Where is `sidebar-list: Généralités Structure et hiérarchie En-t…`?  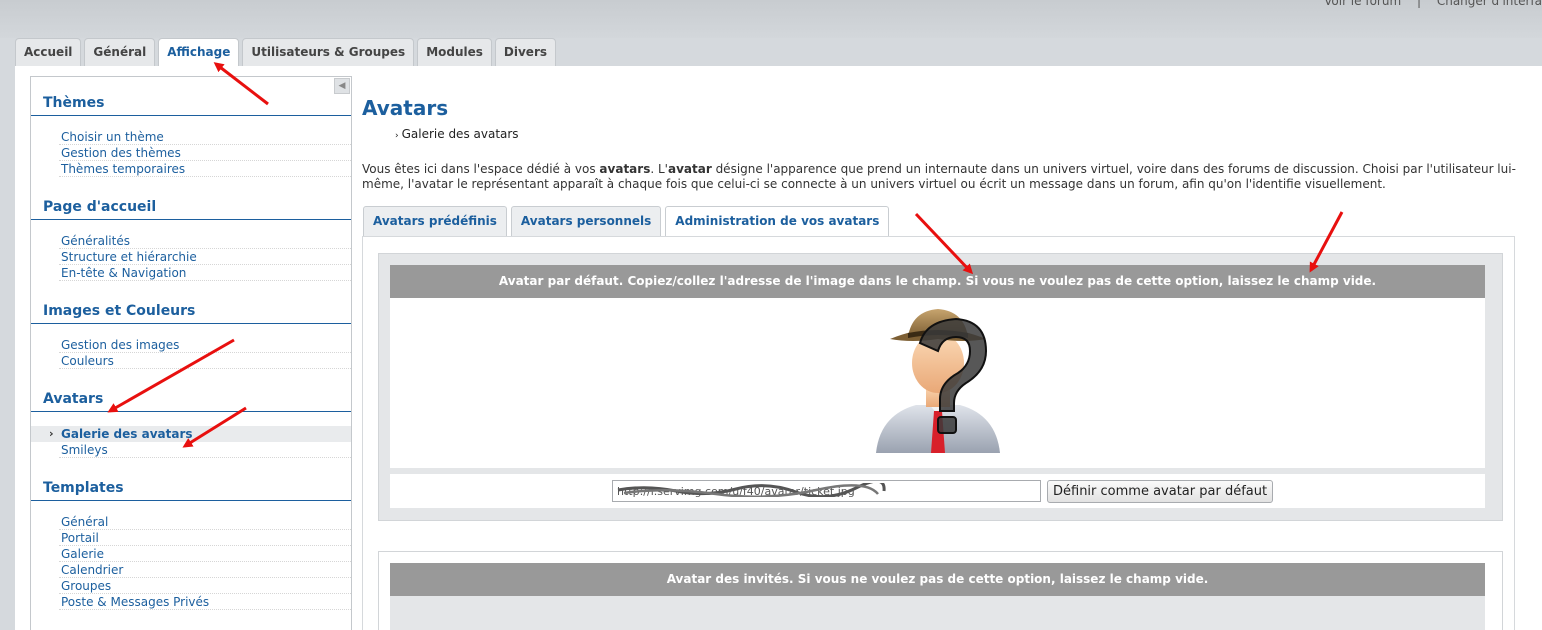 sidebar-list: Généralités Structure et hiérarchie En-t… is located at coordinates (191, 250).